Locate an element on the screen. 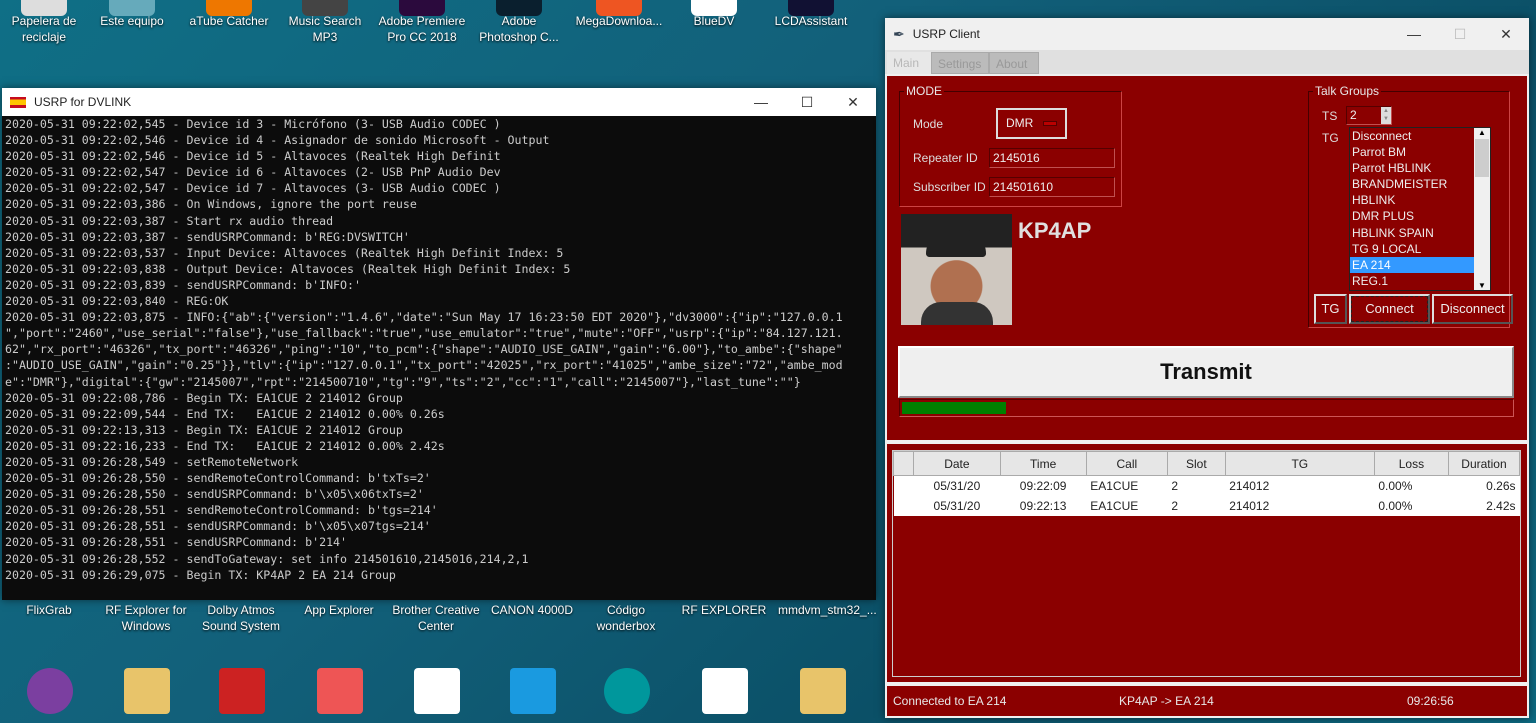 The image size is (1536, 723). desktop-icon-label: Código wonderbox is located at coordinates (626, 618).